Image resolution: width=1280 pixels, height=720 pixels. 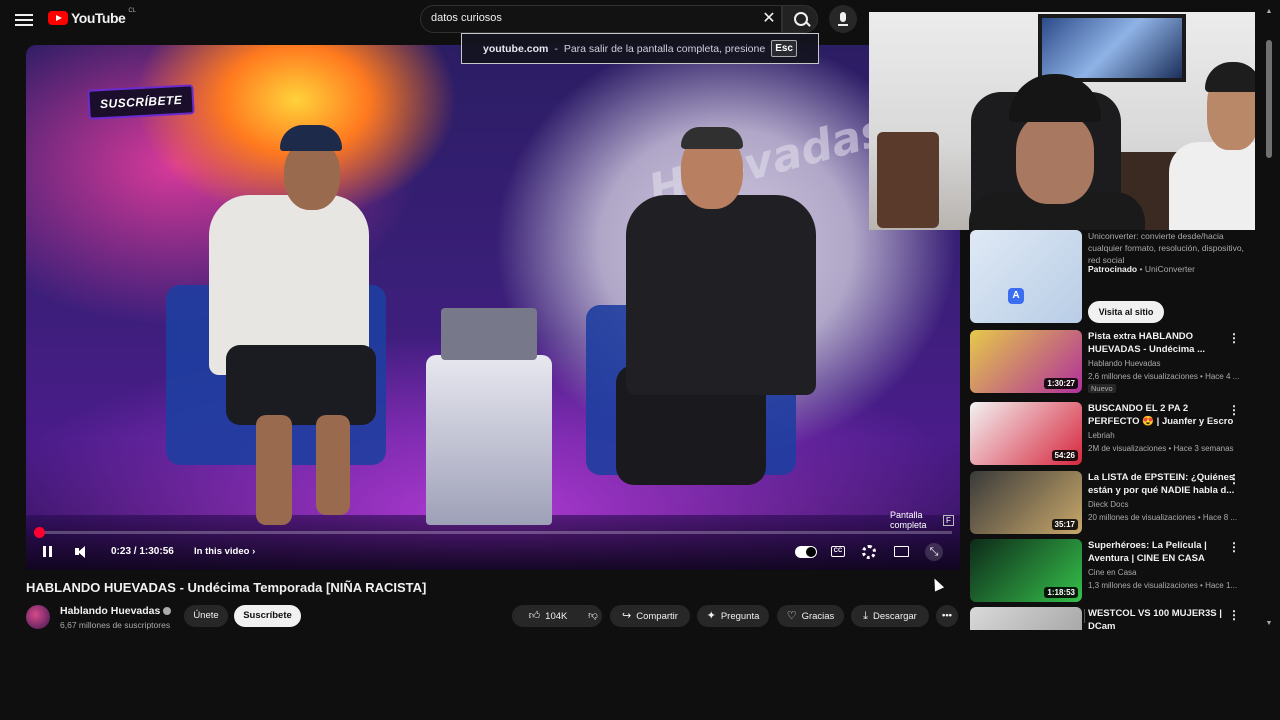 I want to click on search-box: ✕, so click(x=601, y=19).